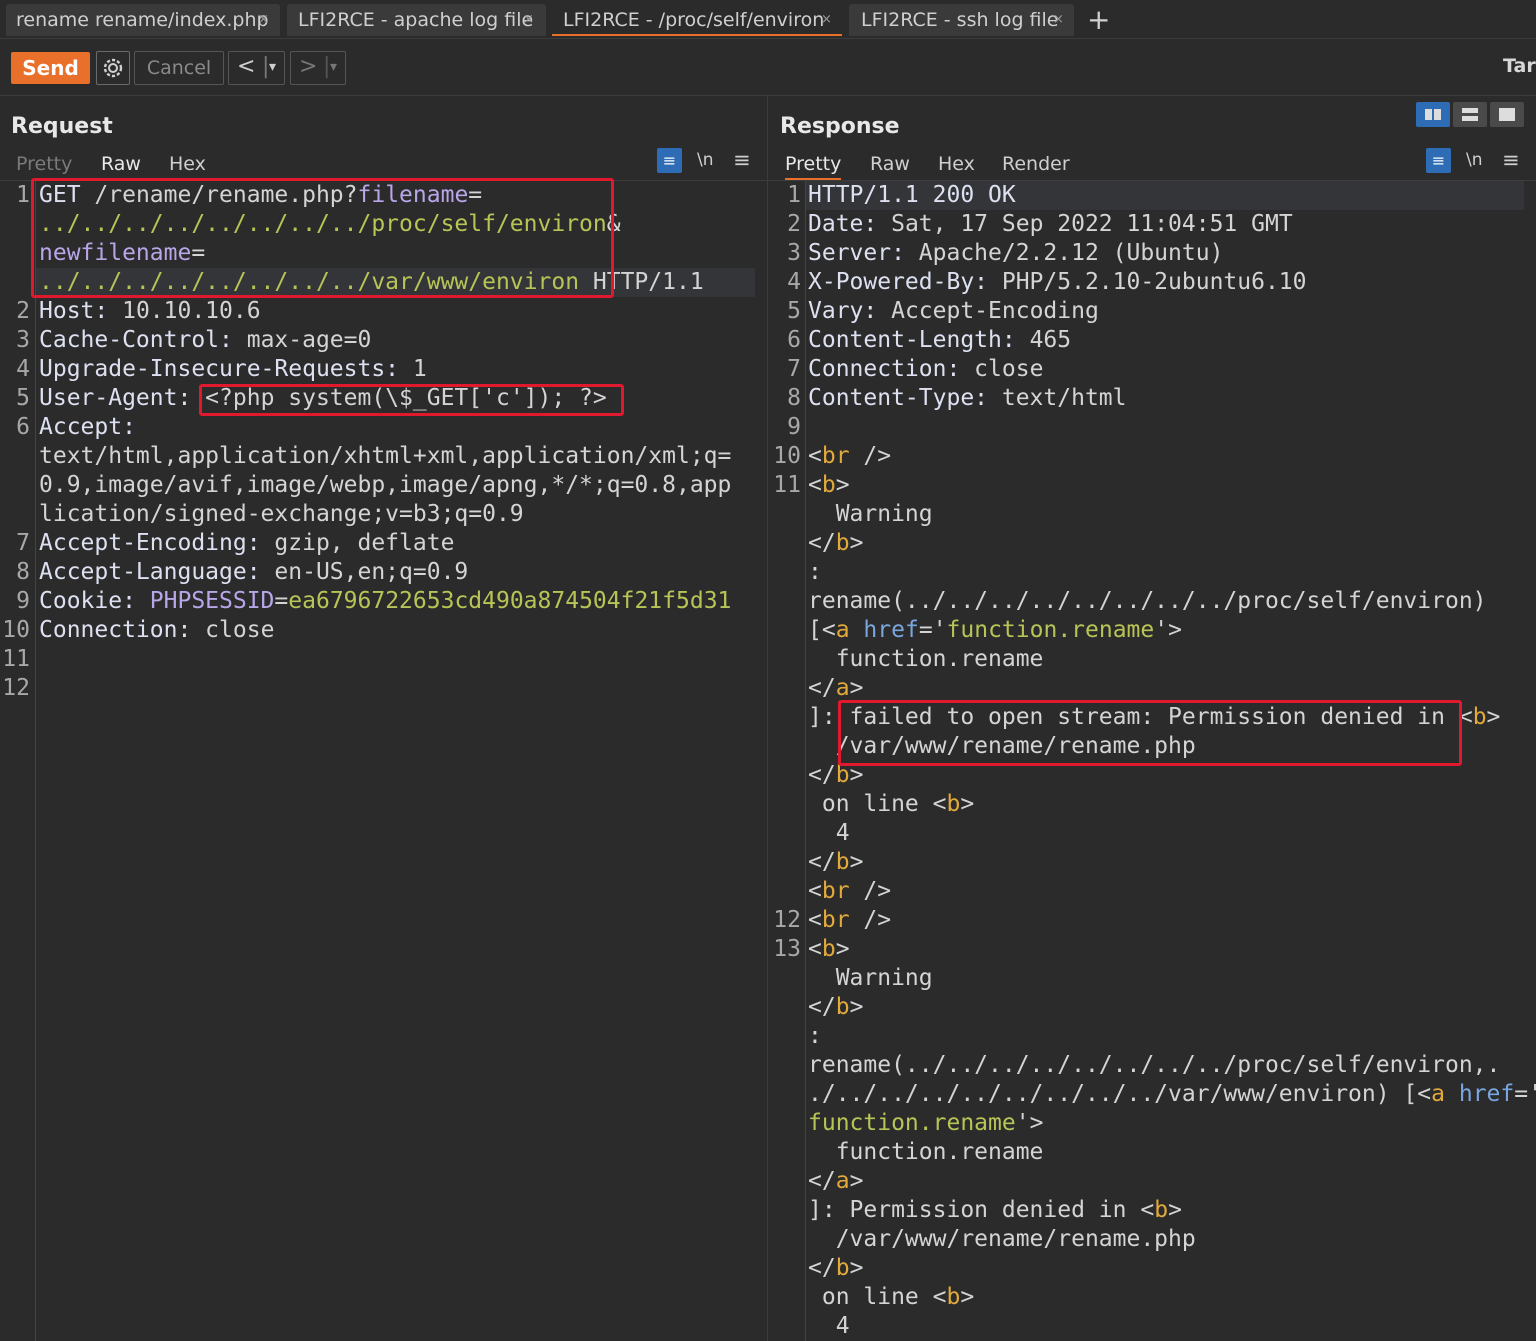  What do you see at coordinates (768, 67) in the screenshot?
I see `toolbar: Send Cancel < | ▾ > | ▾ Tar` at bounding box center [768, 67].